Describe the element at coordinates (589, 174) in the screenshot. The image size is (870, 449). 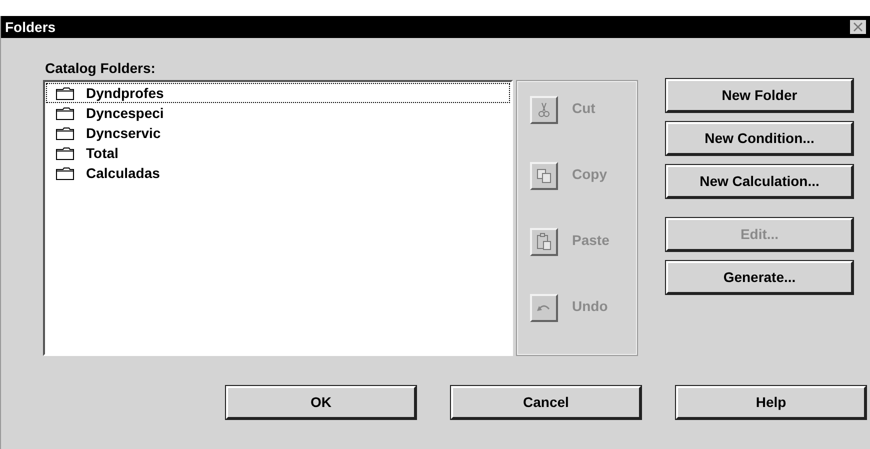
I see `tool-label: Copy` at that location.